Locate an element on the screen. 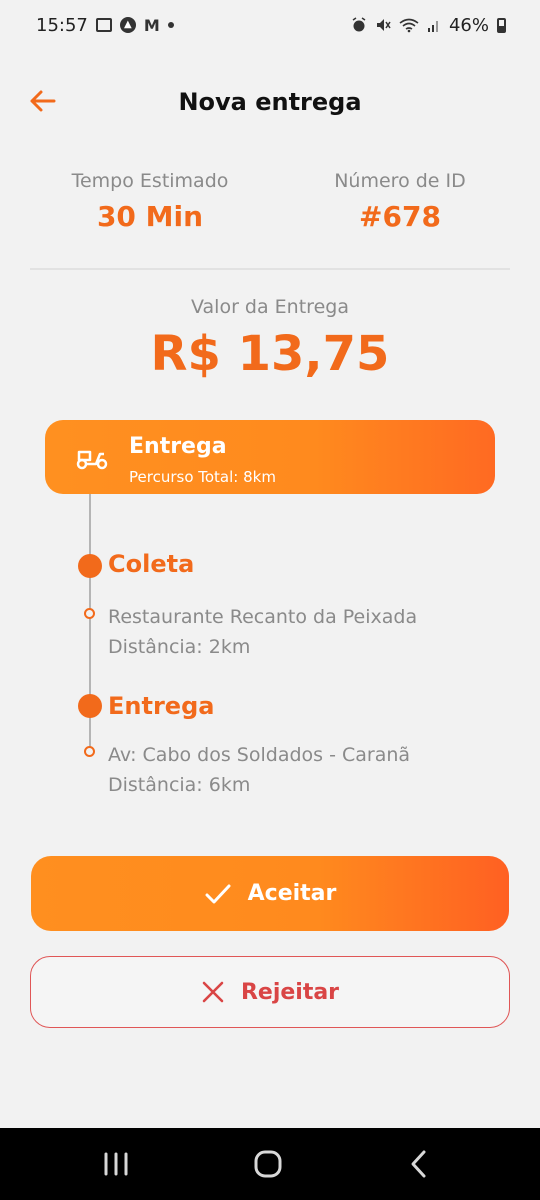 This screenshot has width=540, height=1200. header: Nova entrega is located at coordinates (270, 103).